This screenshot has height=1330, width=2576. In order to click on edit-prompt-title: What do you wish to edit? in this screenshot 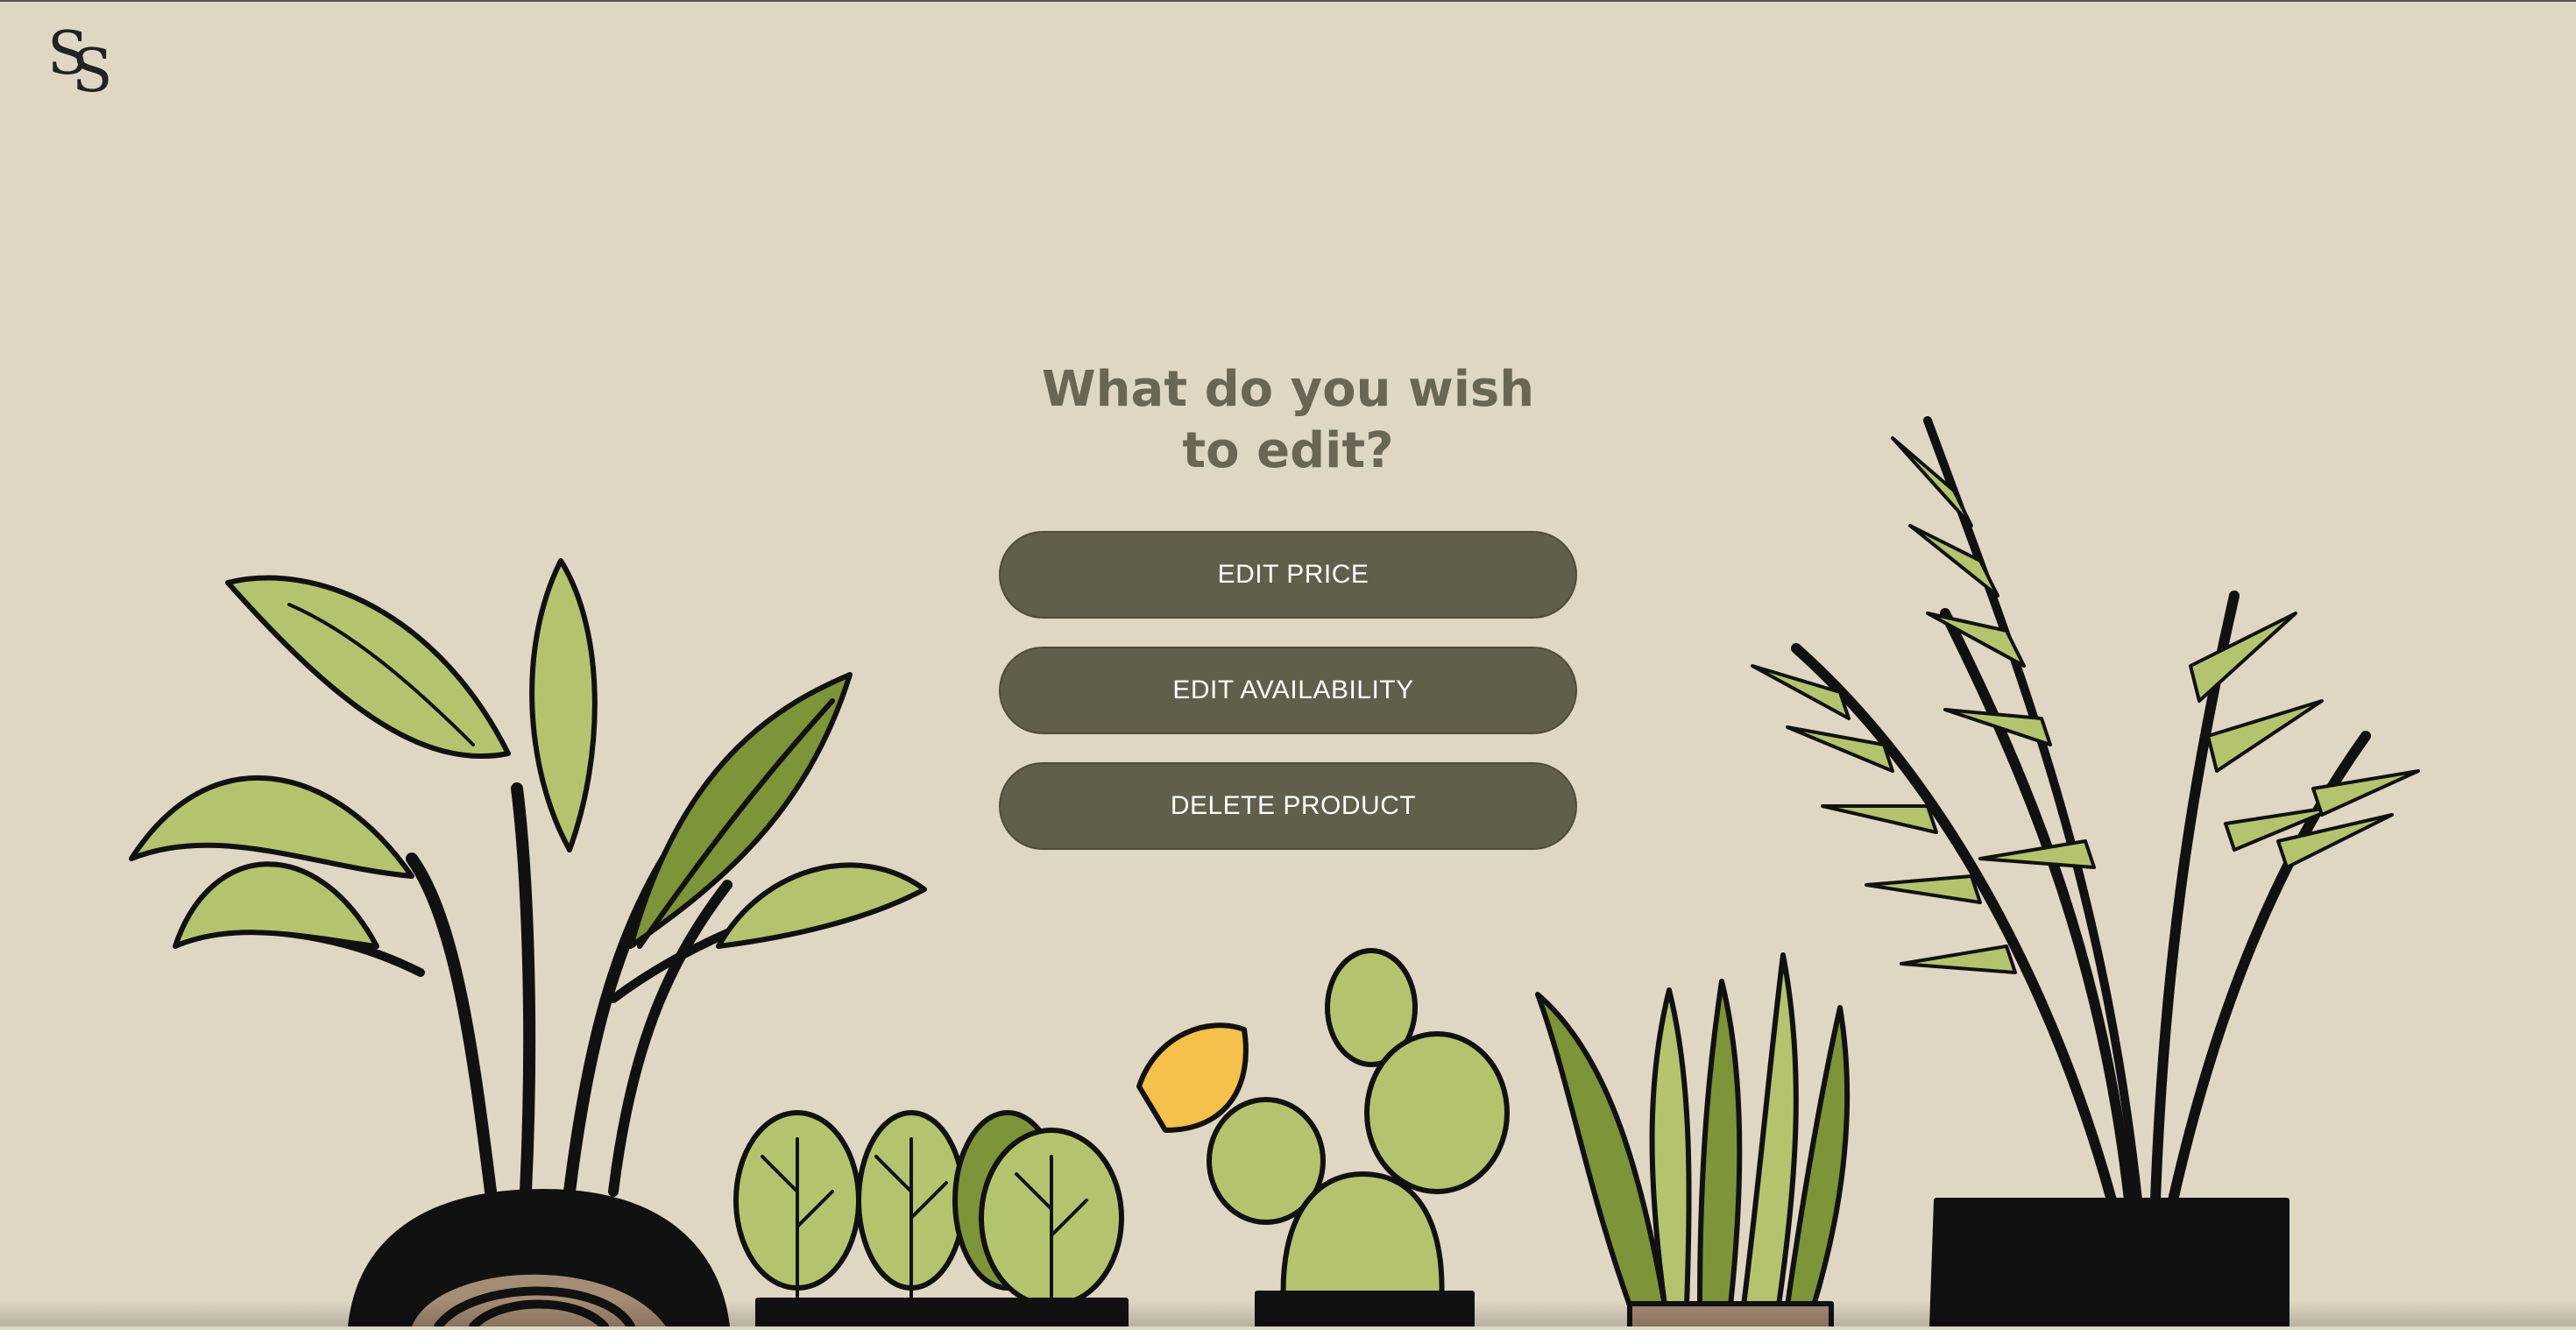, I will do `click(1288, 420)`.